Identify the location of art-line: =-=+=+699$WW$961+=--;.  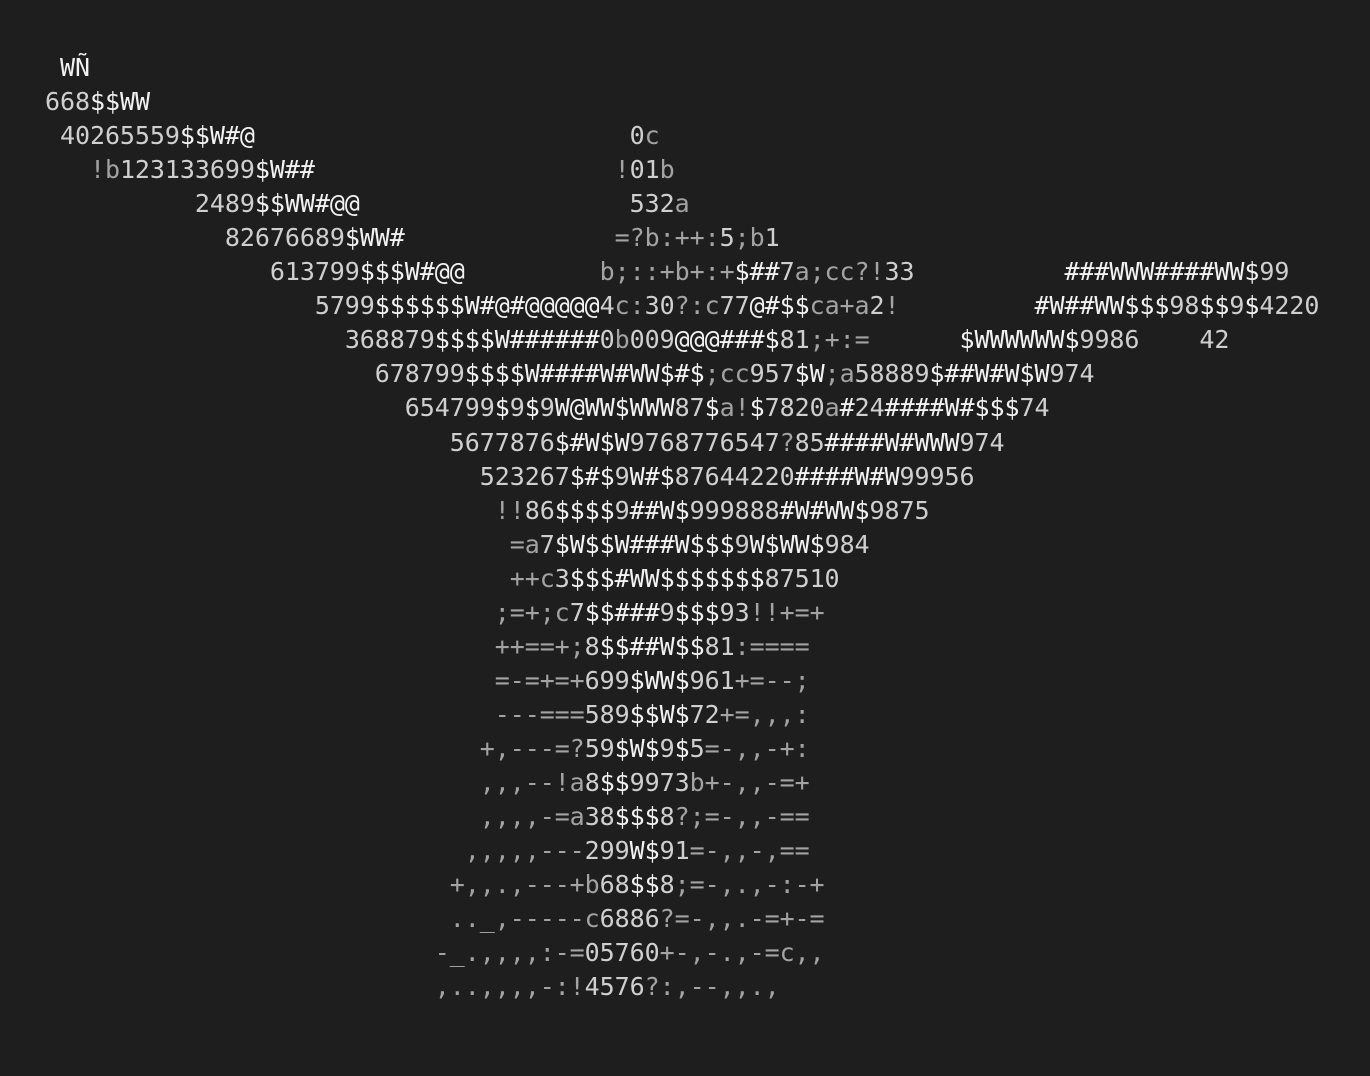
(652, 680).